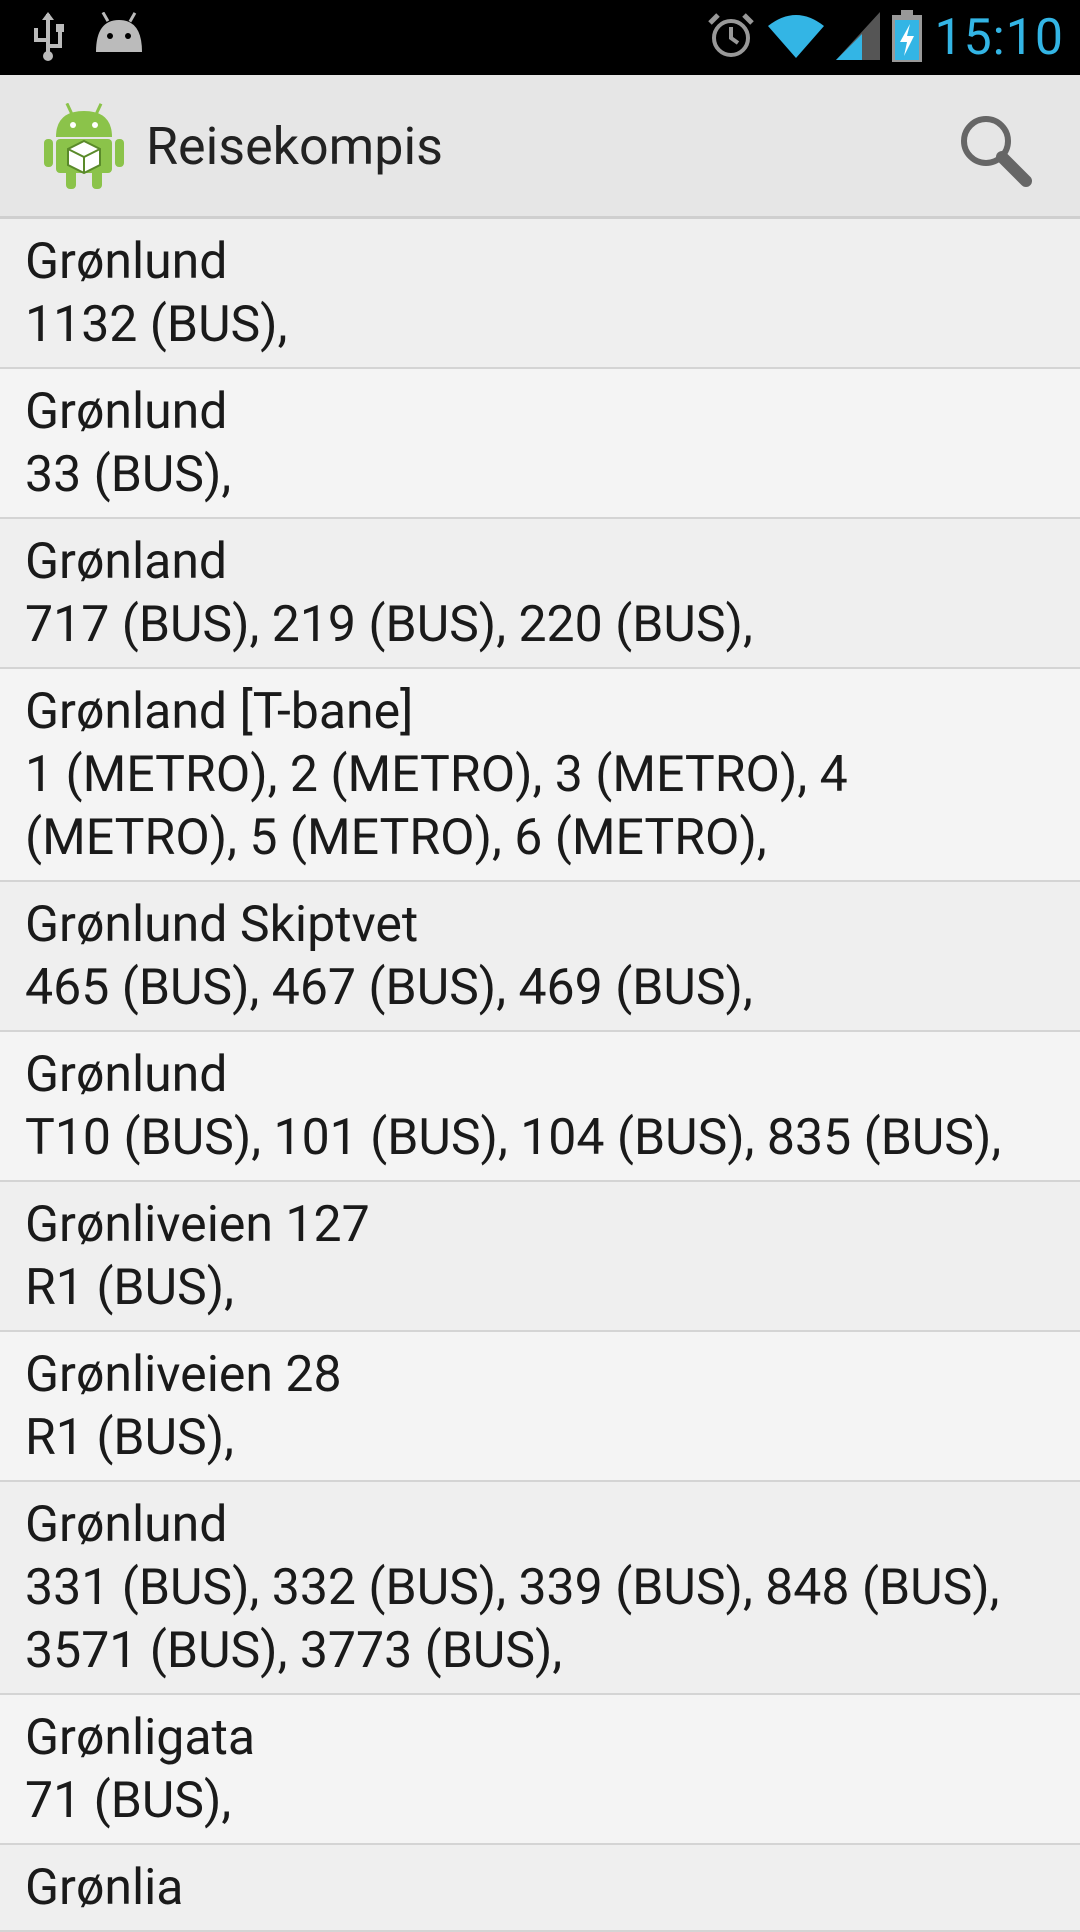  What do you see at coordinates (540, 1257) in the screenshot?
I see `list-item: Grønliveien 127 R1 (BUS),` at bounding box center [540, 1257].